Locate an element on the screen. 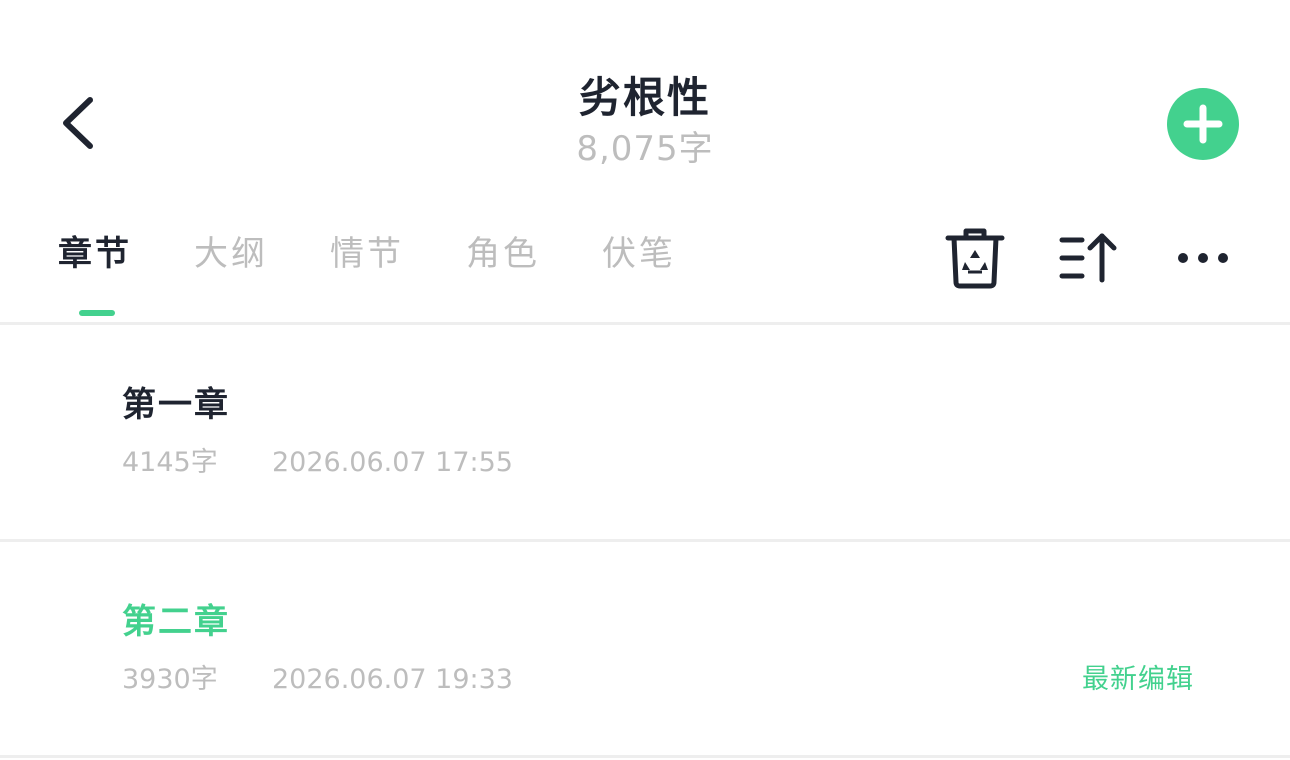 Image resolution: width=1290 pixels, height=760 pixels. chapter-title: 第一章 is located at coordinates (176, 405).